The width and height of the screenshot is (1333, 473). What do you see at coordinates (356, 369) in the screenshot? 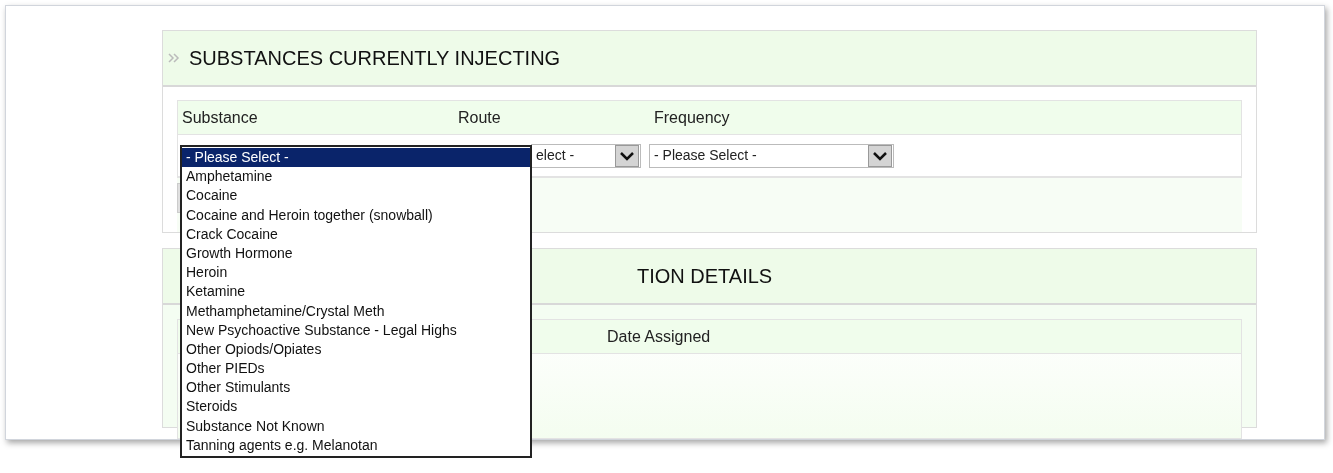
I see `dropdown-option: Other PIEDs` at bounding box center [356, 369].